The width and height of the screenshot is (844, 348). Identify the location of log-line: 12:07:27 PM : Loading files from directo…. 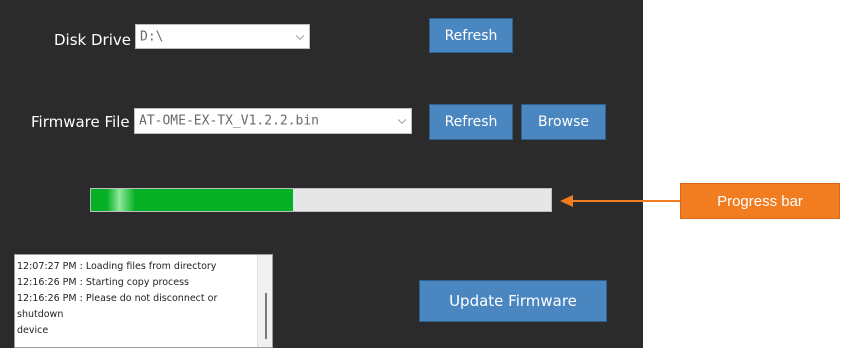
(117, 266).